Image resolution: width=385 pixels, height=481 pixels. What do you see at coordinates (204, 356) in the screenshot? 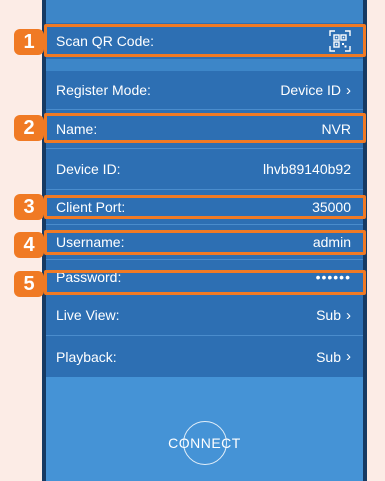
I see `playback-row: Playback: Sub ›` at bounding box center [204, 356].